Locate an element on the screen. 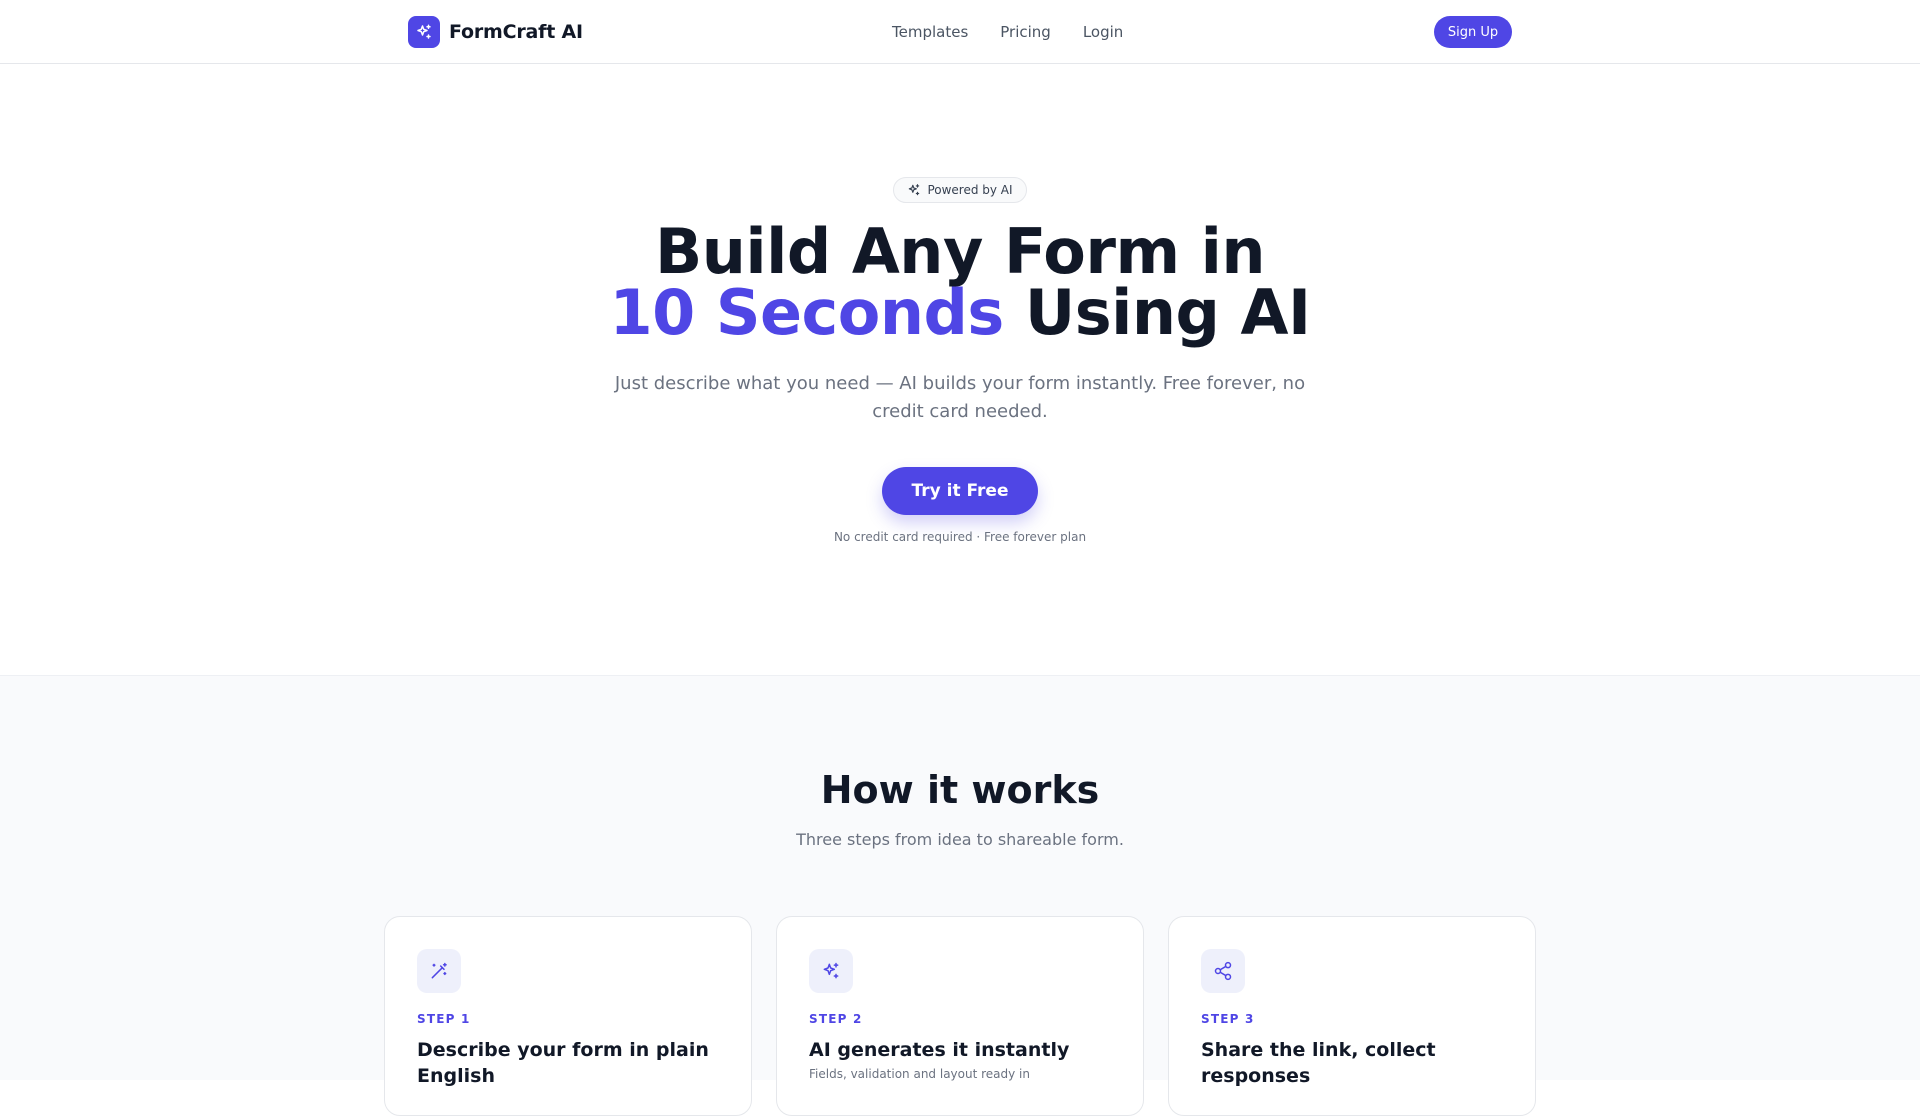 This screenshot has height=1116, width=1920. try-it-free-button: Try it Free is located at coordinates (960, 491).